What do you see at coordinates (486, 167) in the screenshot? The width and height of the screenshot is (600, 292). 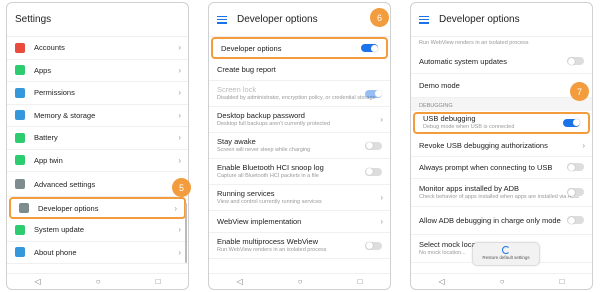 I see `dev-option-label: Always prompt when connecting to USB` at bounding box center [486, 167].